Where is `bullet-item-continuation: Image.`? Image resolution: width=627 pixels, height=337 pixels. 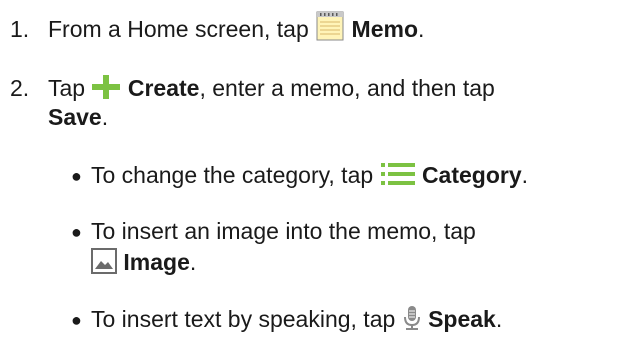
bullet-item-continuation: Image. is located at coordinates (143, 263).